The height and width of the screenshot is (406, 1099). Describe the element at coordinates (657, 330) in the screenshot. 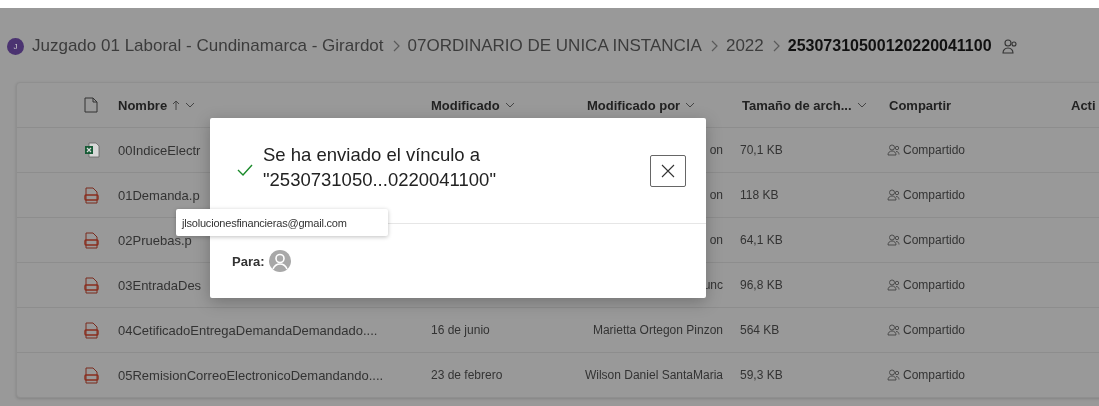

I see `modified-by: Marietta Ortegon Pinzon` at that location.